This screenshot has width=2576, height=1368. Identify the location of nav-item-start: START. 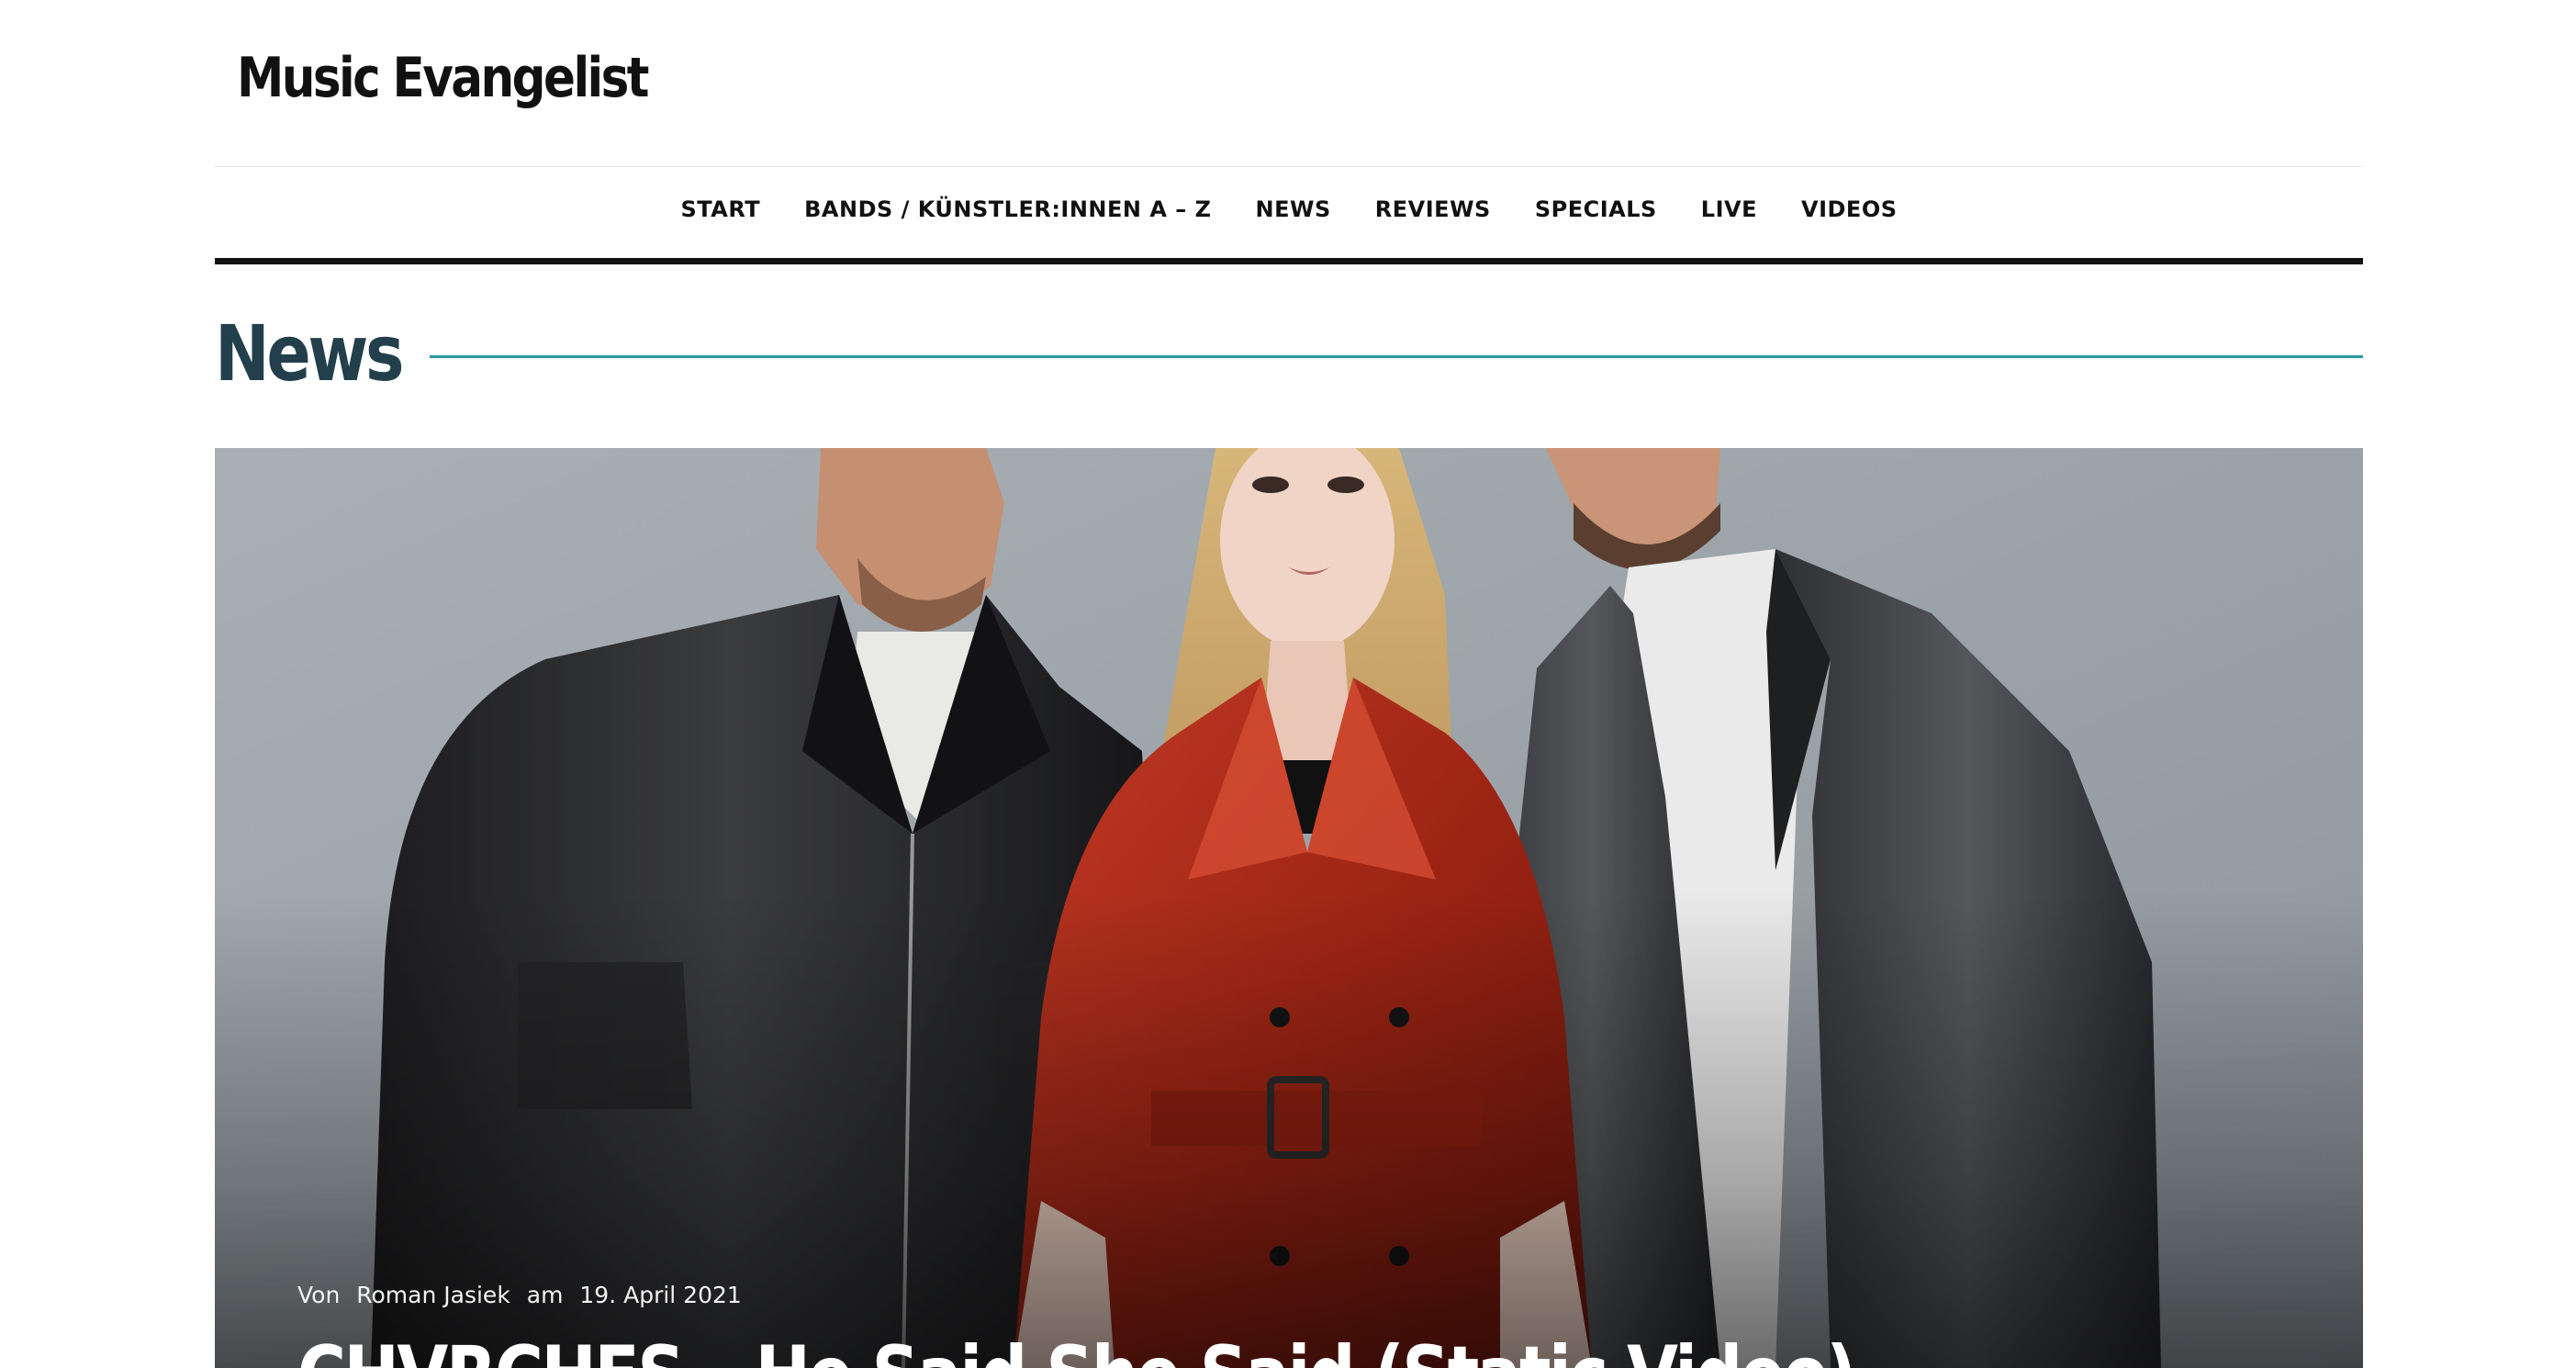
(720, 209).